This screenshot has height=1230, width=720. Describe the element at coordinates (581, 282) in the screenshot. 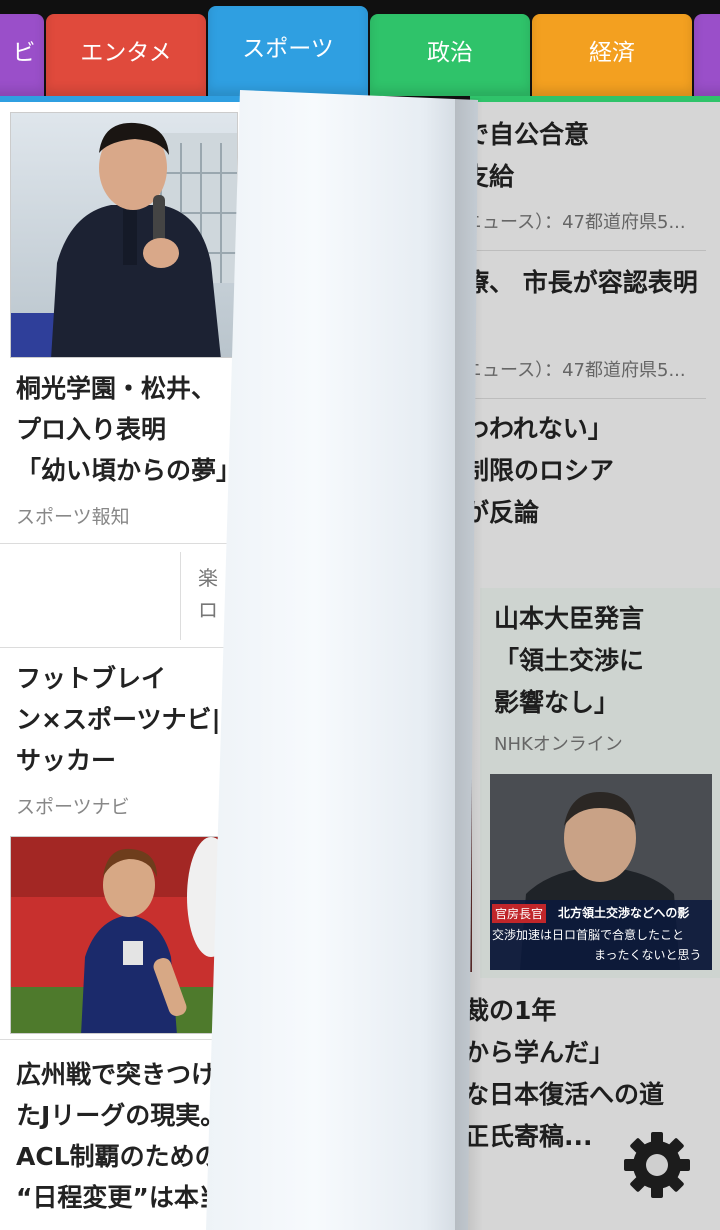

I see `news-headline: 療、 市長が容認表明` at that location.